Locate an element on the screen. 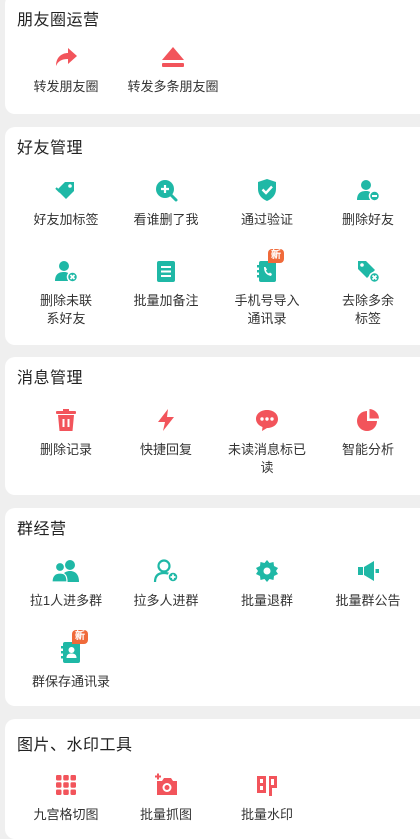 The height and width of the screenshot is (839, 420). moments-card: 朋友圈运营 转发朋友圈 转发多条朋友圈 is located at coordinates (212, 57).